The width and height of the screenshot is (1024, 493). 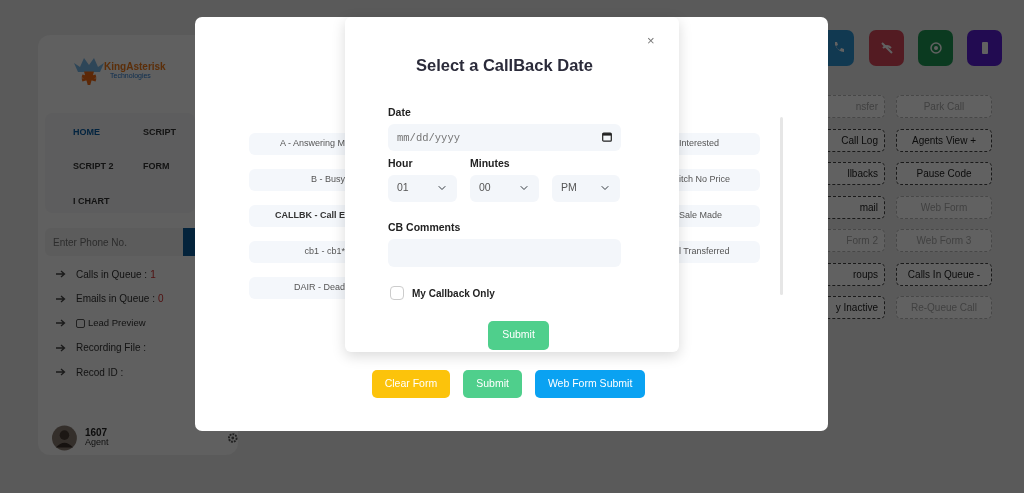 What do you see at coordinates (401, 163) in the screenshot?
I see `field-label: Hour` at bounding box center [401, 163].